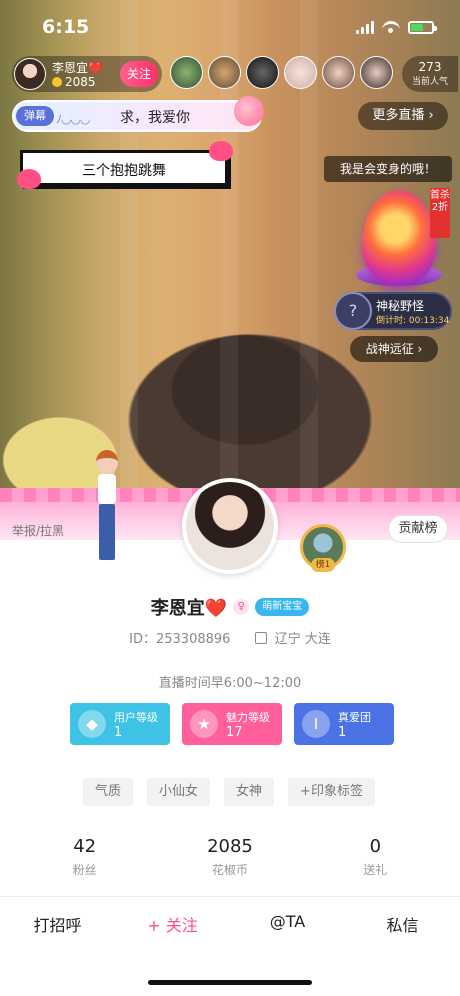 This screenshot has height=996, width=460. I want to click on pixel-chat-bubble: 三个抱抱跳舞, so click(125, 165).